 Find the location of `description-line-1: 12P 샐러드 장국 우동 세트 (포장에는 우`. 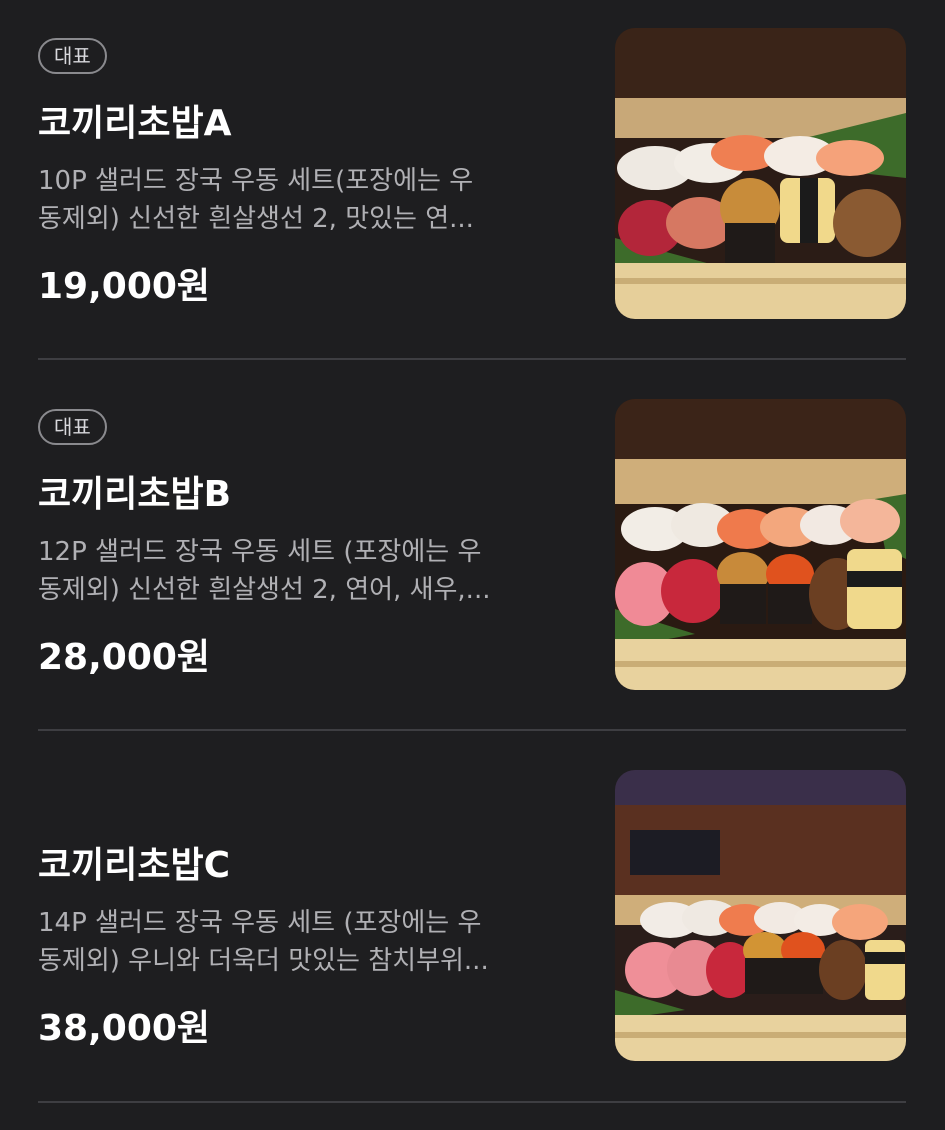

description-line-1: 12P 샐러드 장국 우동 세트 (포장에는 우 is located at coordinates (260, 552).